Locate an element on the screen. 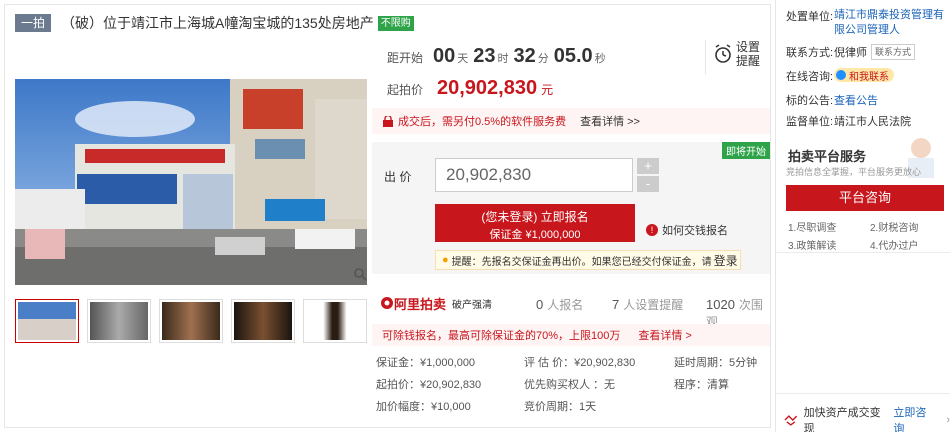 This screenshot has width=950, height=432. service-item-tax: 2.财税咨询 is located at coordinates (894, 226).